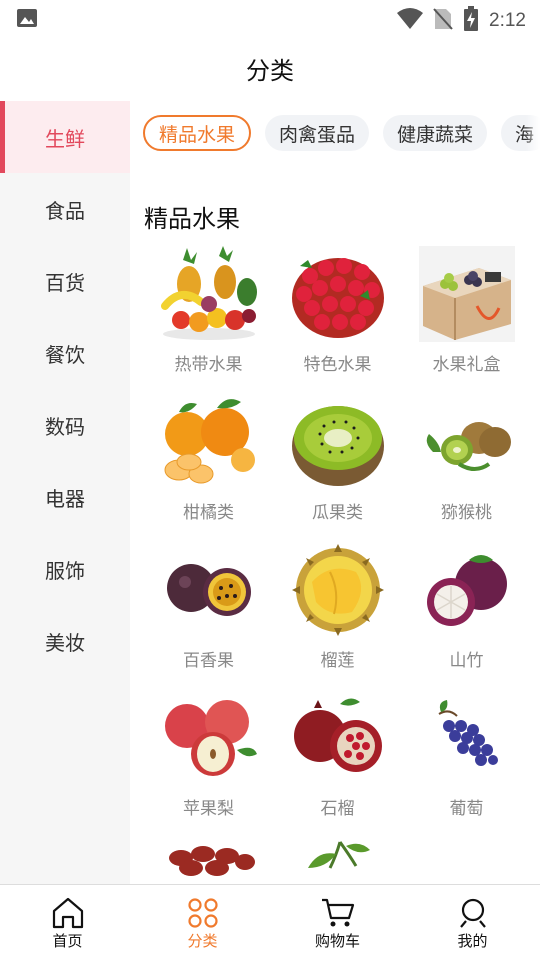 Image resolution: width=540 pixels, height=961 pixels. Describe the element at coordinates (467, 738) in the screenshot. I see `grape-image` at that location.